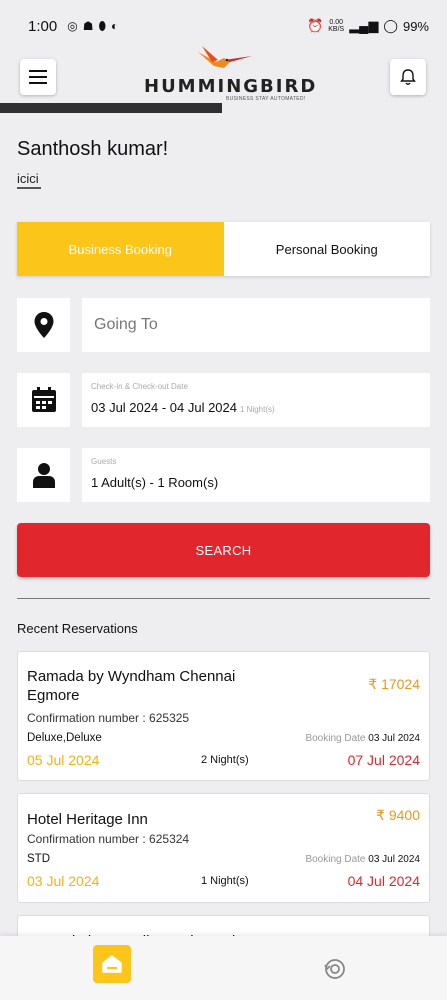  Describe the element at coordinates (63, 881) in the screenshot. I see `check-in-date: 03 Jul 2024` at that location.